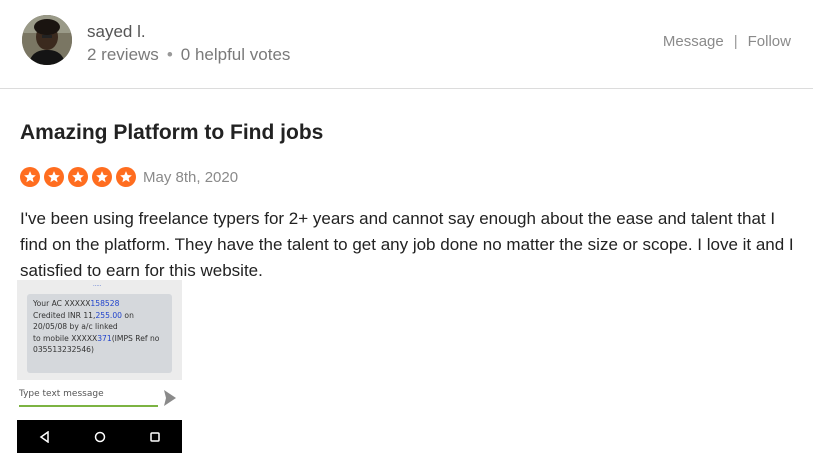 Image resolution: width=813 pixels, height=471 pixels. Describe the element at coordinates (727, 41) in the screenshot. I see `user-actions: Message | Follow` at that location.